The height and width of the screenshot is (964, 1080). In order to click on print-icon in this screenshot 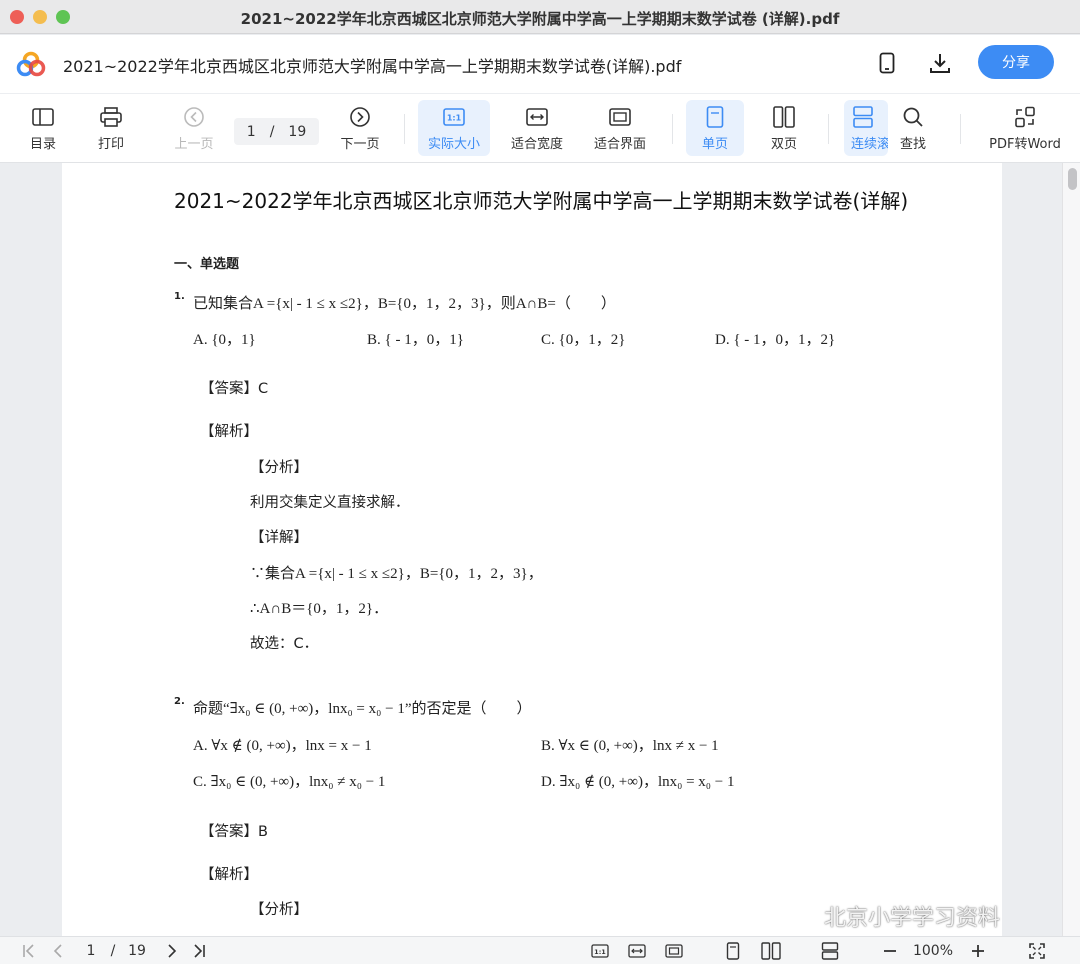, I will do `click(111, 117)`.